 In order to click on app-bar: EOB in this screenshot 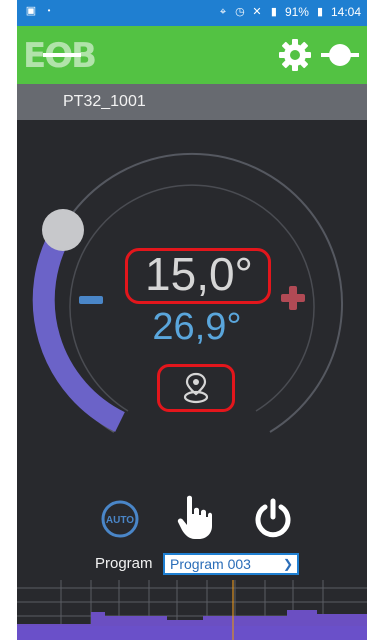, I will do `click(192, 55)`.